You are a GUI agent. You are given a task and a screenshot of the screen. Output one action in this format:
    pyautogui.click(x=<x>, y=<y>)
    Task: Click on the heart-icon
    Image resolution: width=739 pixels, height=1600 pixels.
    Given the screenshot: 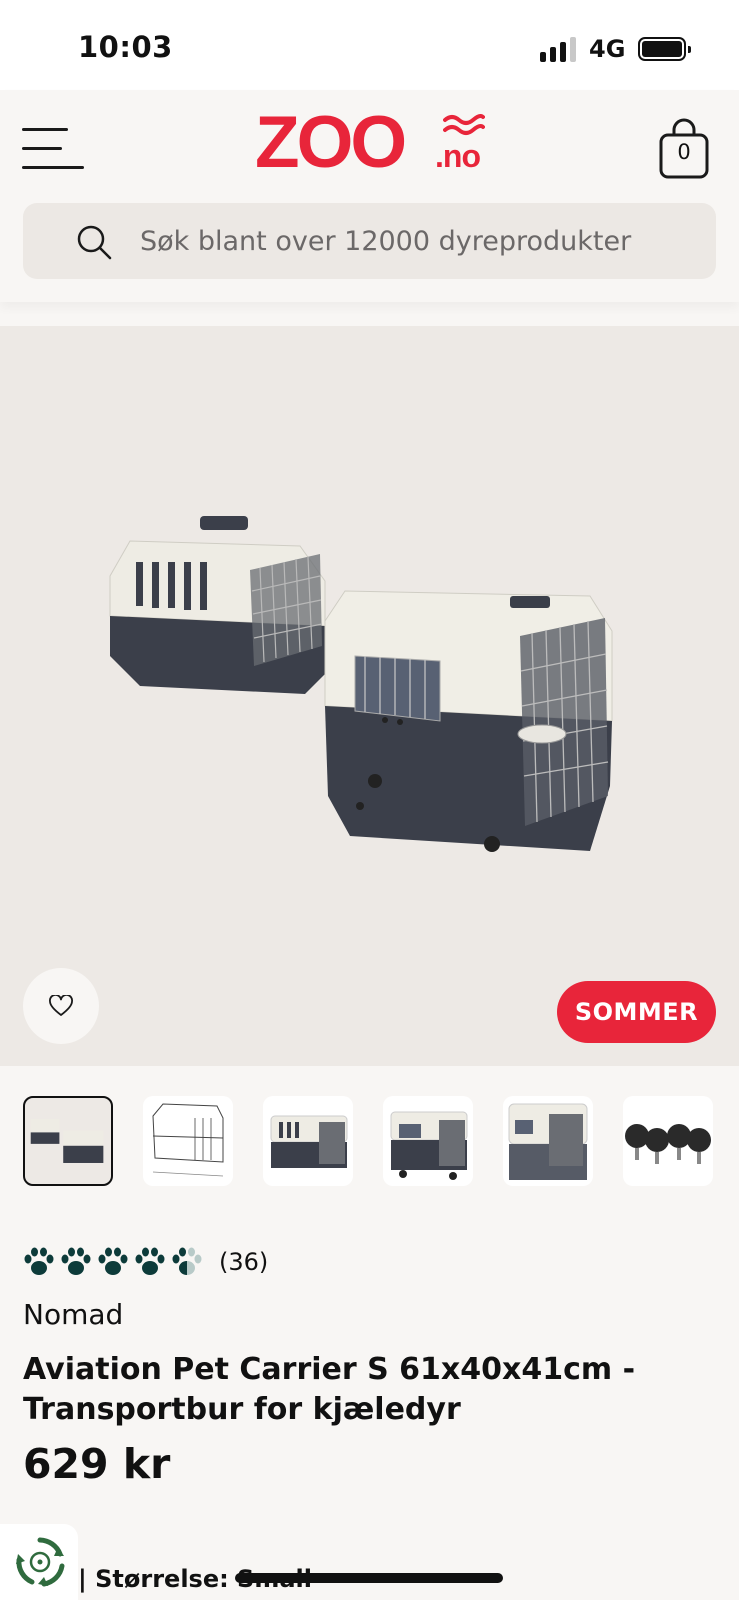 What is the action you would take?
    pyautogui.click(x=61, y=1005)
    